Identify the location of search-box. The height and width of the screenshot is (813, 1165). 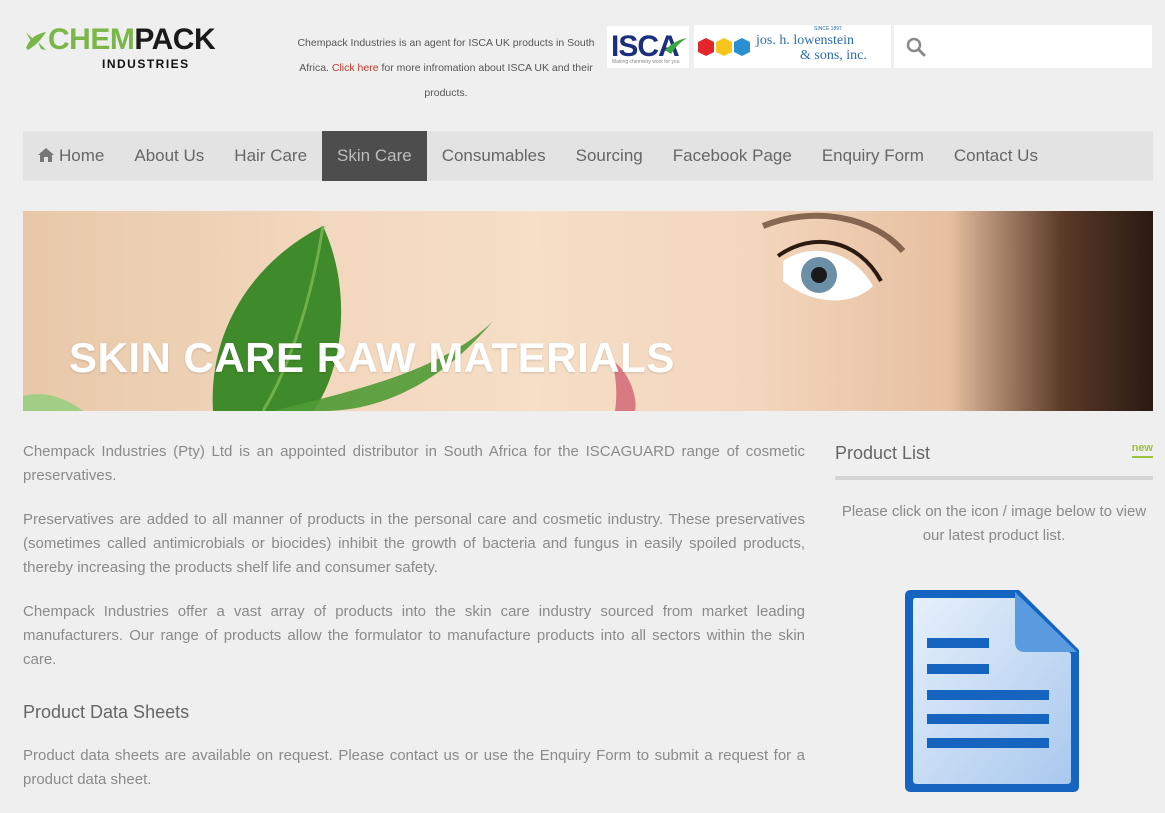
(1023, 46).